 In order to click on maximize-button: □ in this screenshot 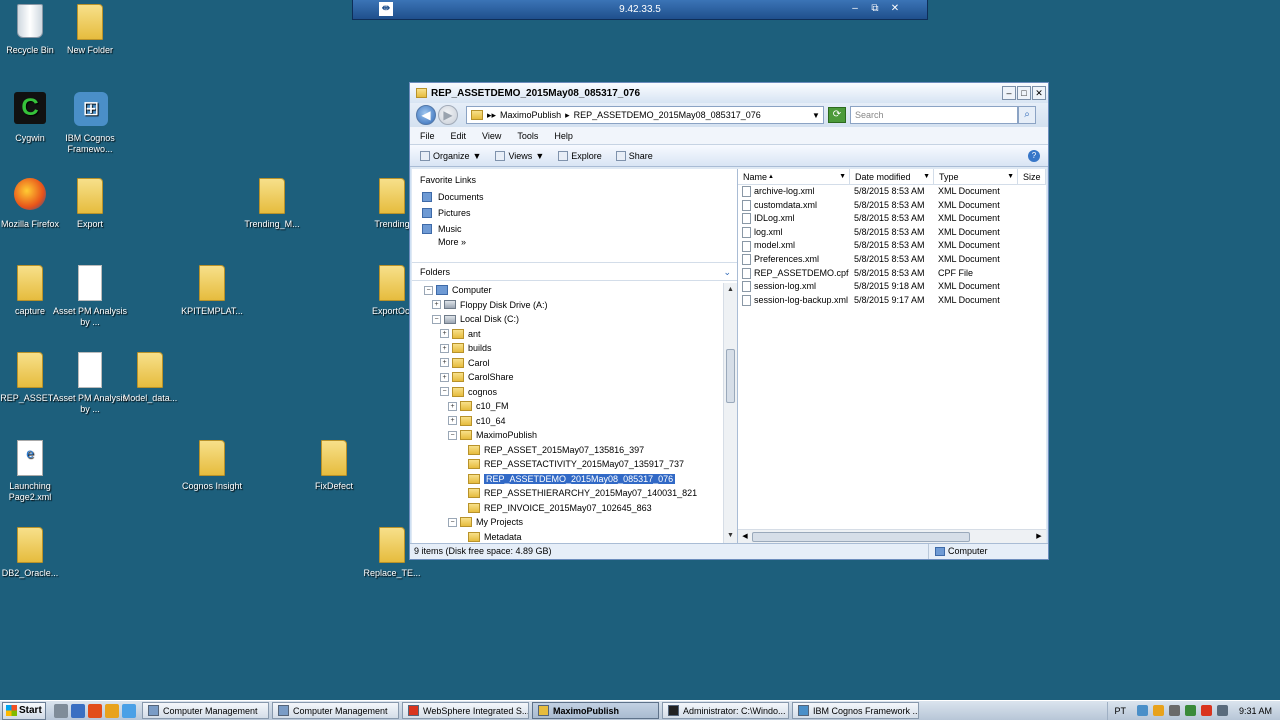, I will do `click(1024, 93)`.